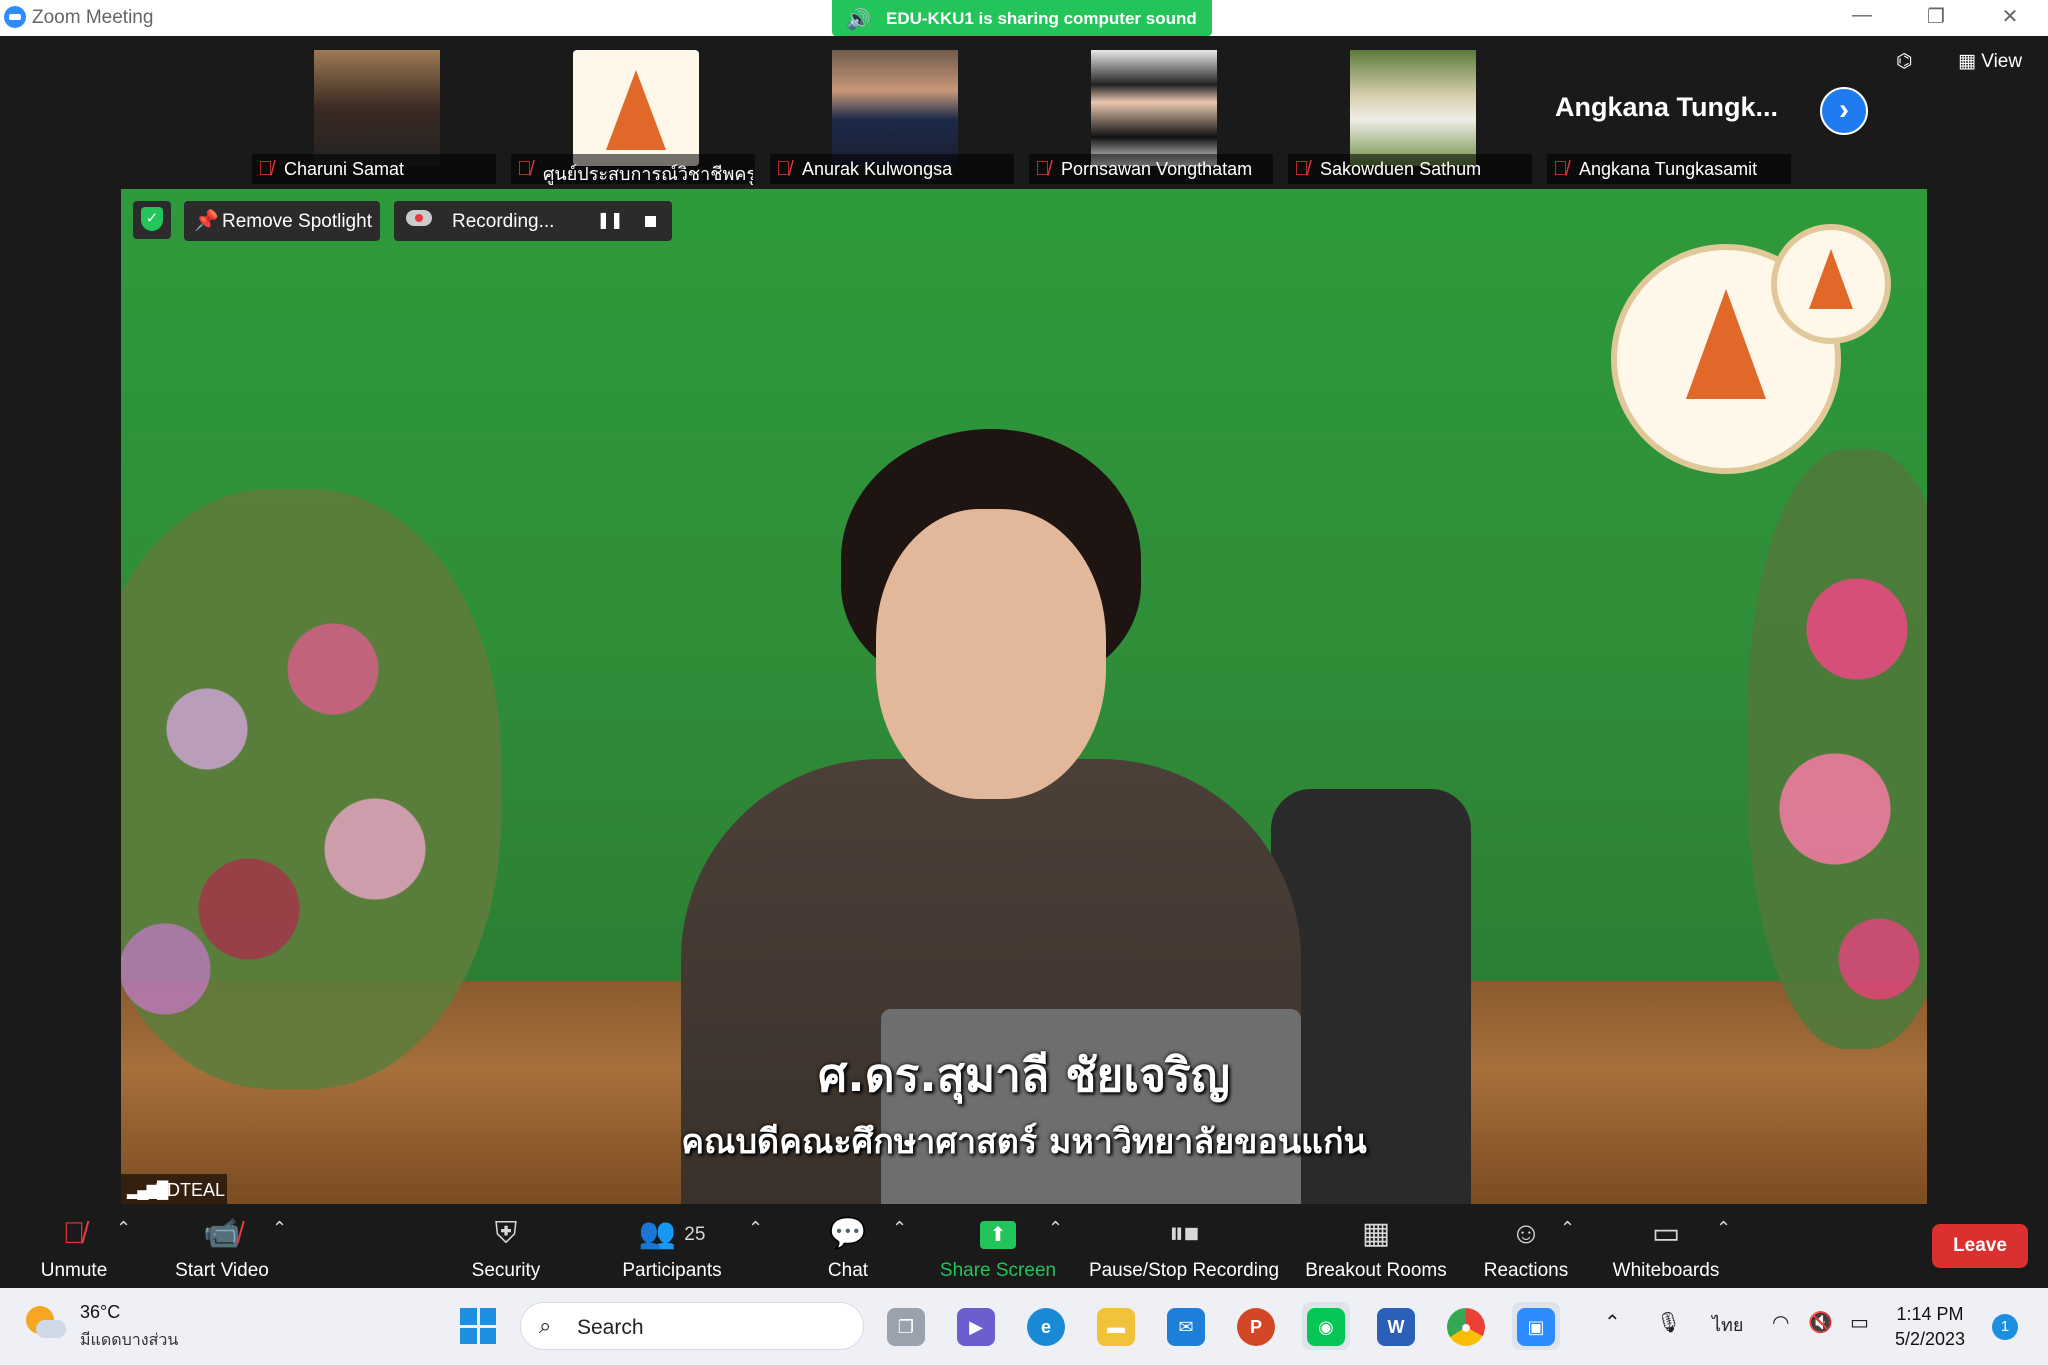 This screenshot has height=1365, width=2048. What do you see at coordinates (297, 221) in the screenshot?
I see `remove-spotlight-label: Remove Spotlight` at bounding box center [297, 221].